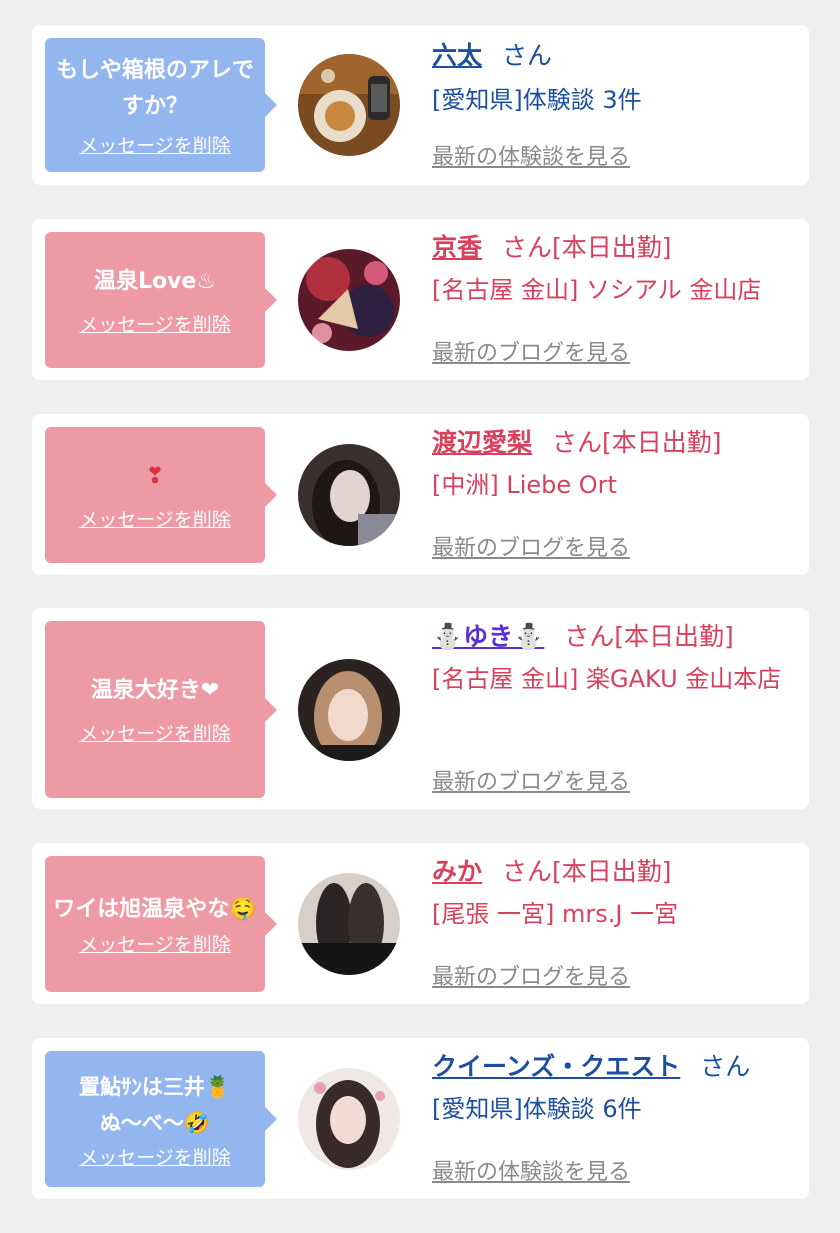 The height and width of the screenshot is (1233, 840). What do you see at coordinates (607, 679) in the screenshot?
I see `shop-name: [名古屋 金山] 楽GAKU 金山本店` at bounding box center [607, 679].